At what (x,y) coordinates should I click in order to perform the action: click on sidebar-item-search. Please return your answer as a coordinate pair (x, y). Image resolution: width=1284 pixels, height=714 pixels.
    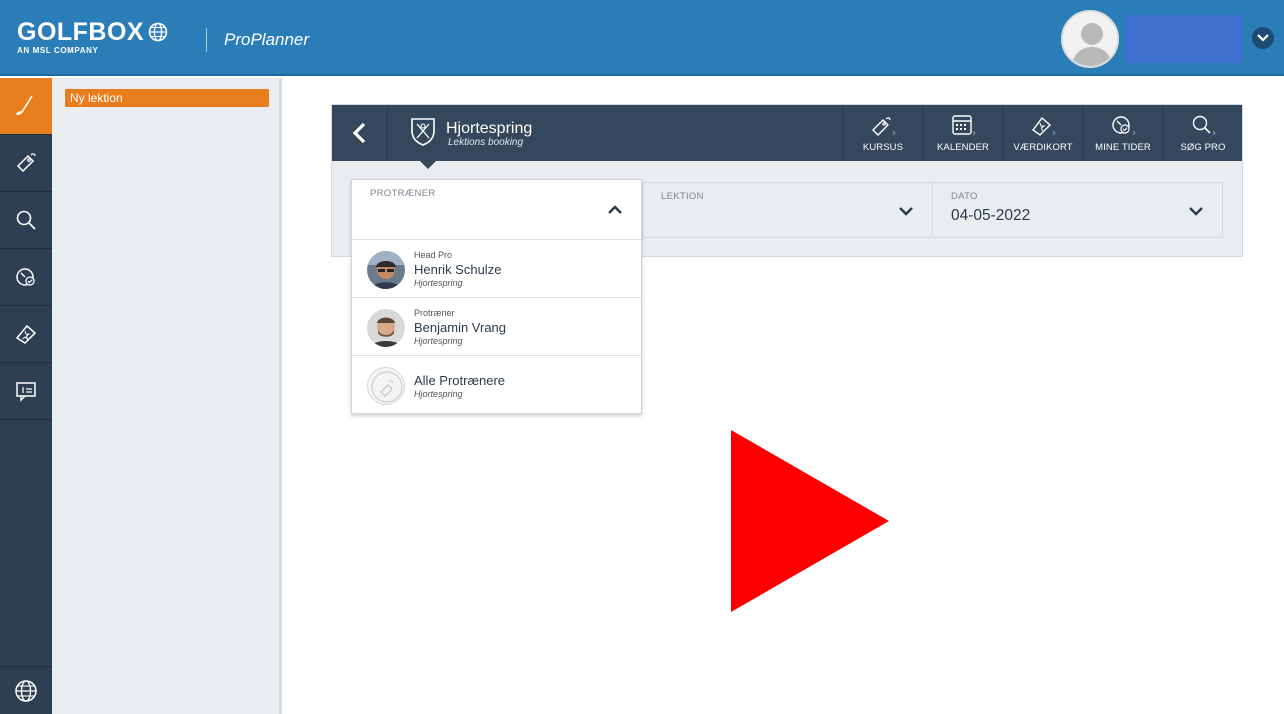
    Looking at the image, I should click on (26, 220).